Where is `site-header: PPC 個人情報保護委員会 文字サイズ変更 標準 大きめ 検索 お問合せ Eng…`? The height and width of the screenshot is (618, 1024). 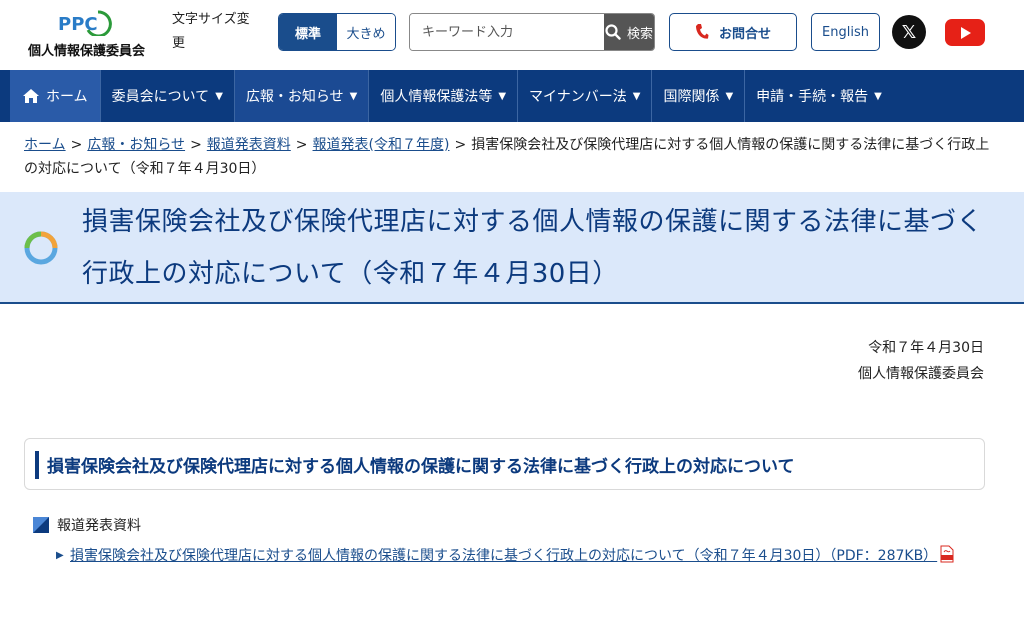
site-header: PPC 個人情報保護委員会 文字サイズ変更 標準 大きめ 検索 お問合せ Eng… is located at coordinates (512, 35).